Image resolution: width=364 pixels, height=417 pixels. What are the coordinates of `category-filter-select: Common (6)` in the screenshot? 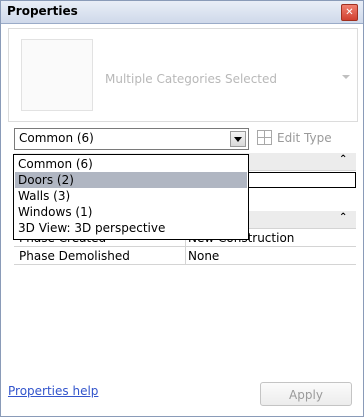 It's located at (131, 139).